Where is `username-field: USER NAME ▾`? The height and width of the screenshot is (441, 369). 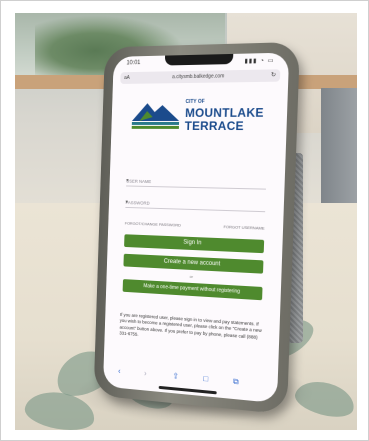 username-field: USER NAME ▾ is located at coordinates (196, 181).